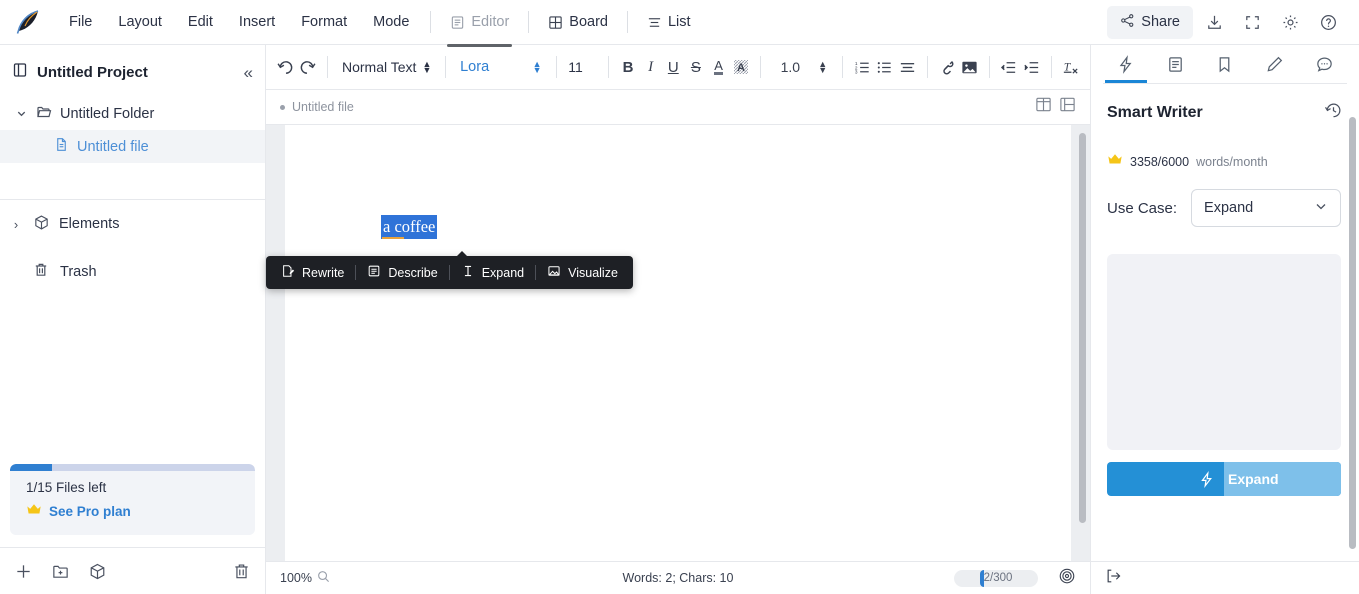 The image size is (1359, 594). Describe the element at coordinates (132, 146) in the screenshot. I see `tree-file-untitled: Untitled file` at that location.